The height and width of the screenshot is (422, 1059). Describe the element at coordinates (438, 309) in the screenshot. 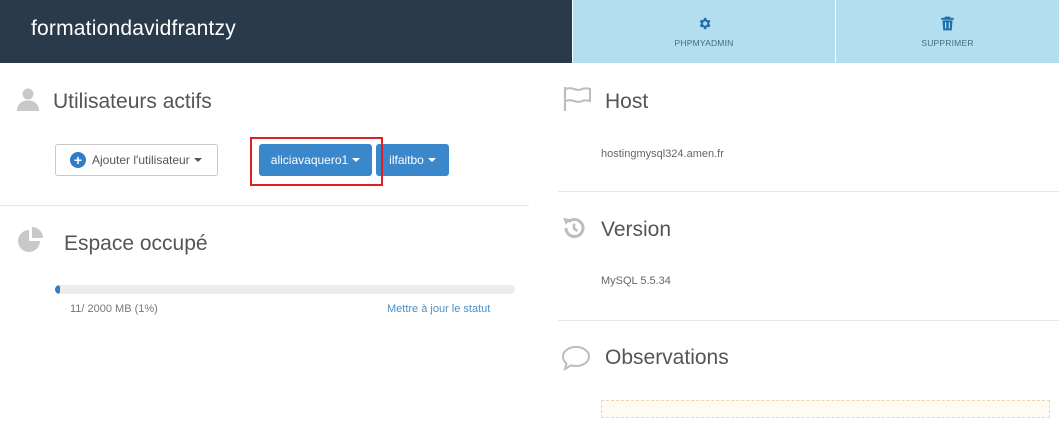

I see `update-status-link: Mettre à jour le statut` at that location.